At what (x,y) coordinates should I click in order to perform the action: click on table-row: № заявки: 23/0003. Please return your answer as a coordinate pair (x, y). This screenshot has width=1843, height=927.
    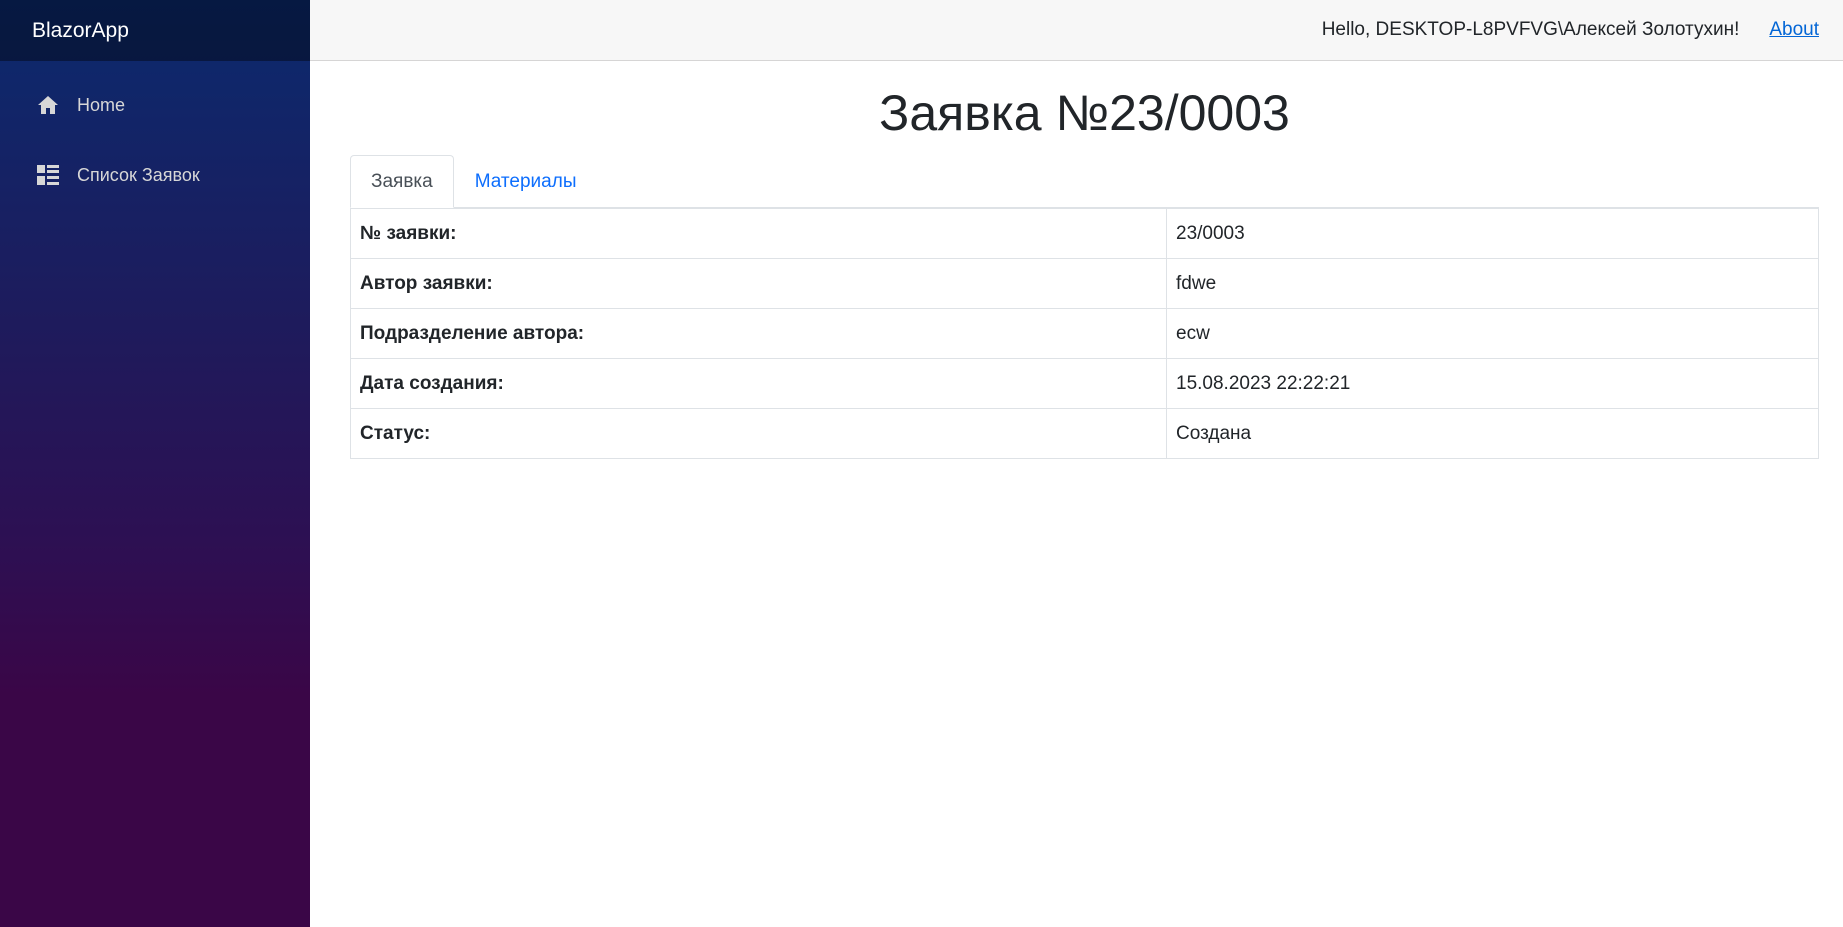
    Looking at the image, I should click on (1084, 233).